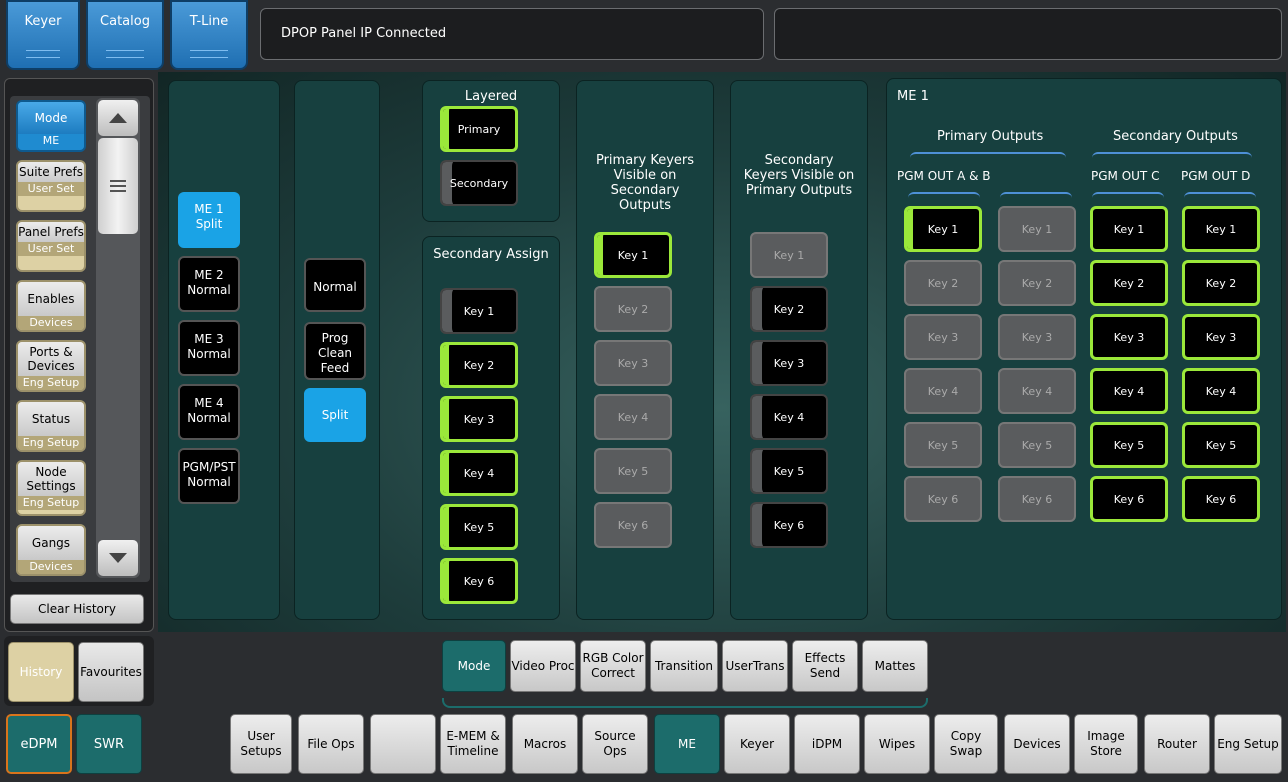  What do you see at coordinates (1221, 283) in the screenshot?
I see `pgm-d-key2: Key 2` at bounding box center [1221, 283].